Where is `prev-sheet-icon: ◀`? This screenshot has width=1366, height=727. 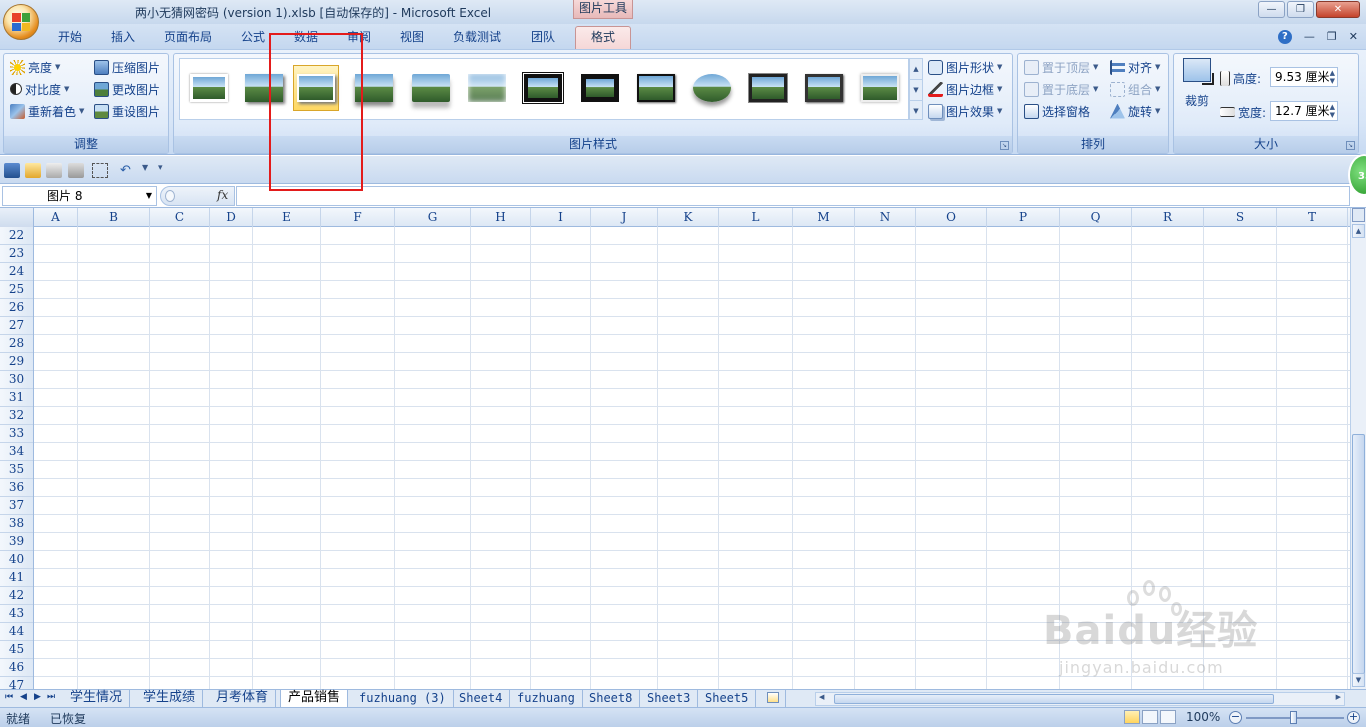
prev-sheet-icon: ◀ is located at coordinates (23, 697).